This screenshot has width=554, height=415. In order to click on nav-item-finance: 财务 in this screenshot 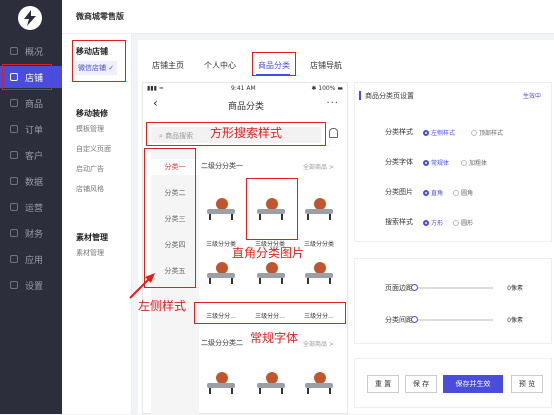, I will do `click(31, 233)`.